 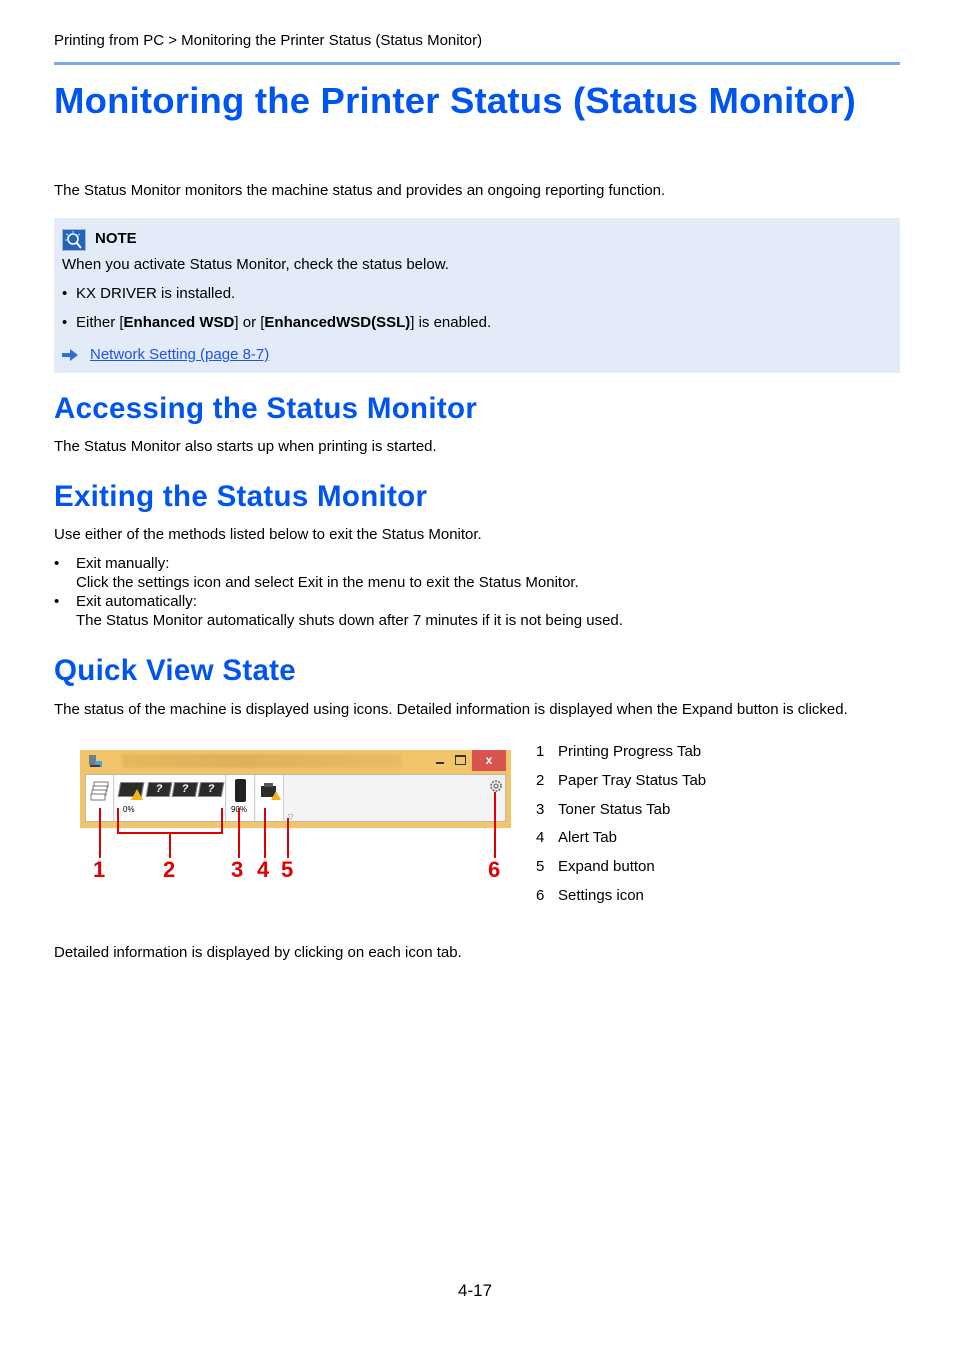 I want to click on warning-icon, so click(x=137, y=794).